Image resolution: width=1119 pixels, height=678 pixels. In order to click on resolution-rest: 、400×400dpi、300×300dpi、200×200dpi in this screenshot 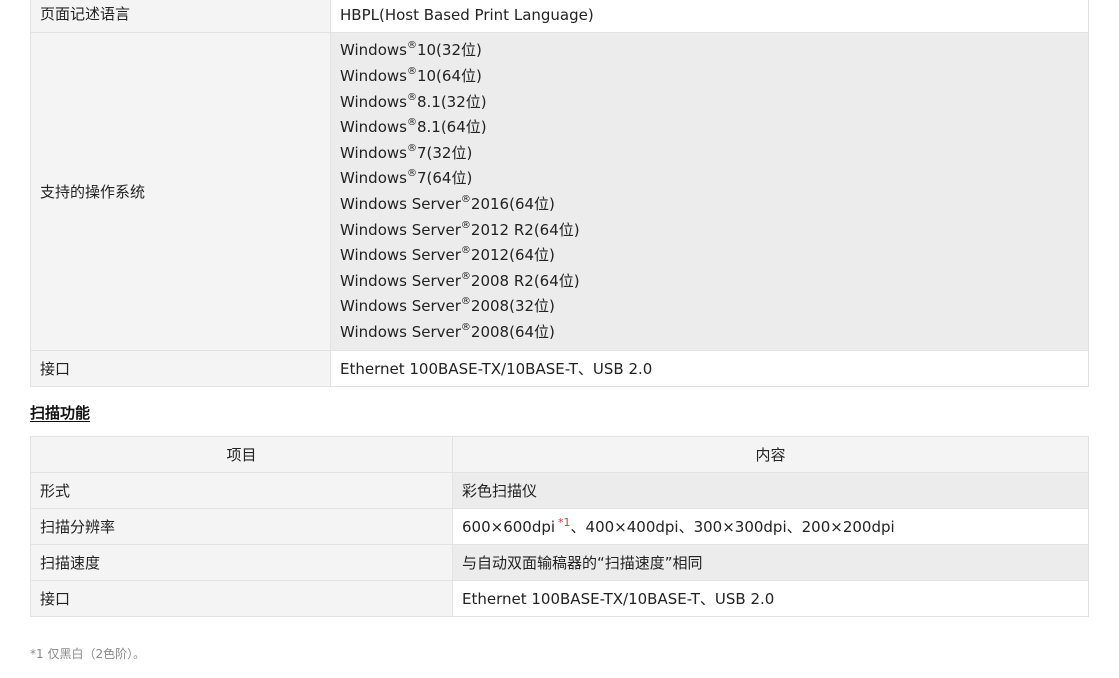, I will do `click(732, 527)`.